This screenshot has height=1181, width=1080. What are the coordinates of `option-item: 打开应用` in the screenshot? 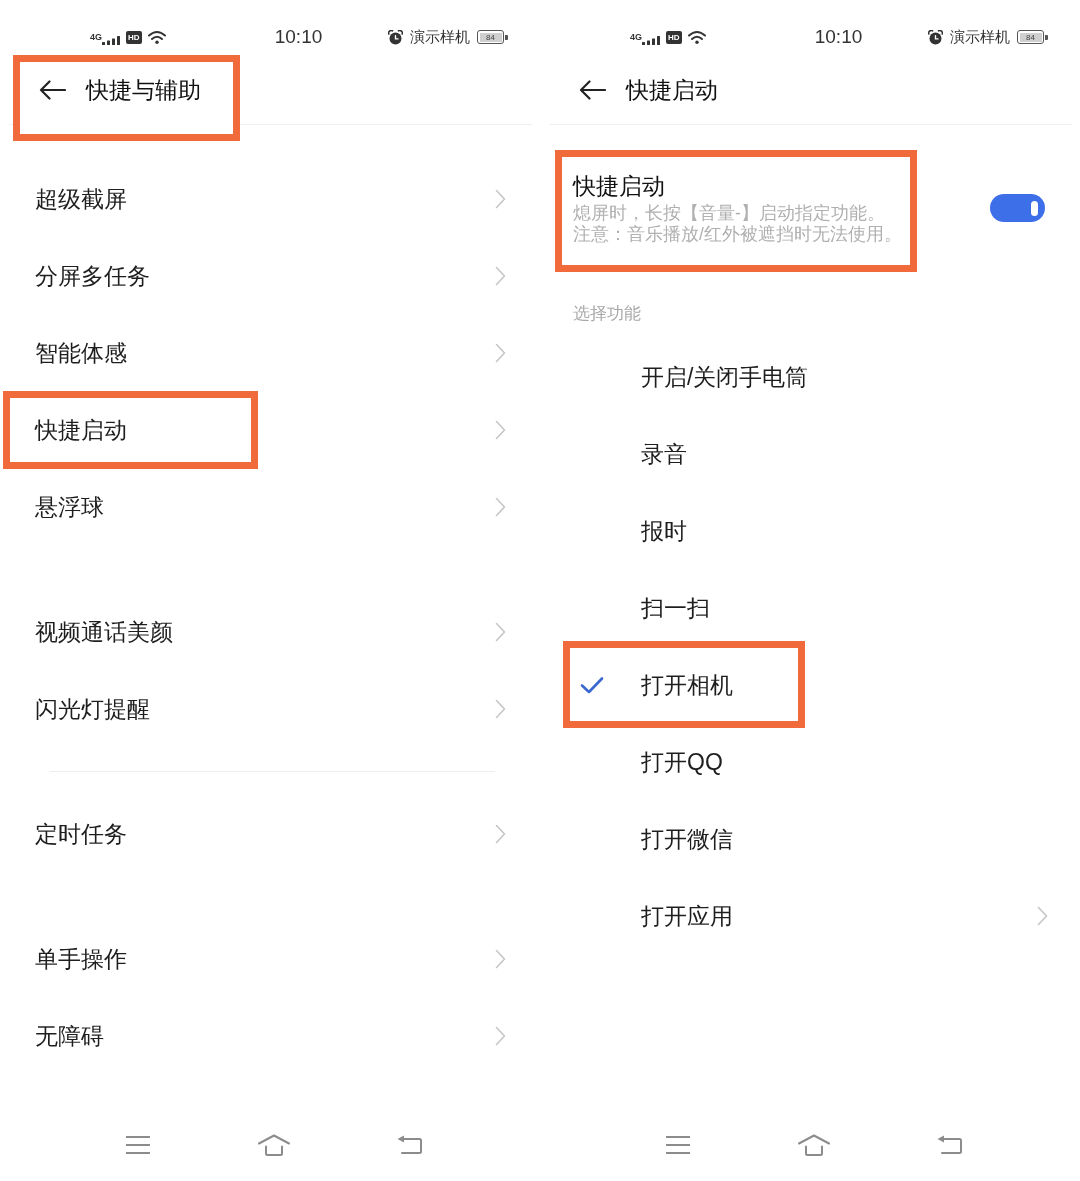 It's located at (810, 916).